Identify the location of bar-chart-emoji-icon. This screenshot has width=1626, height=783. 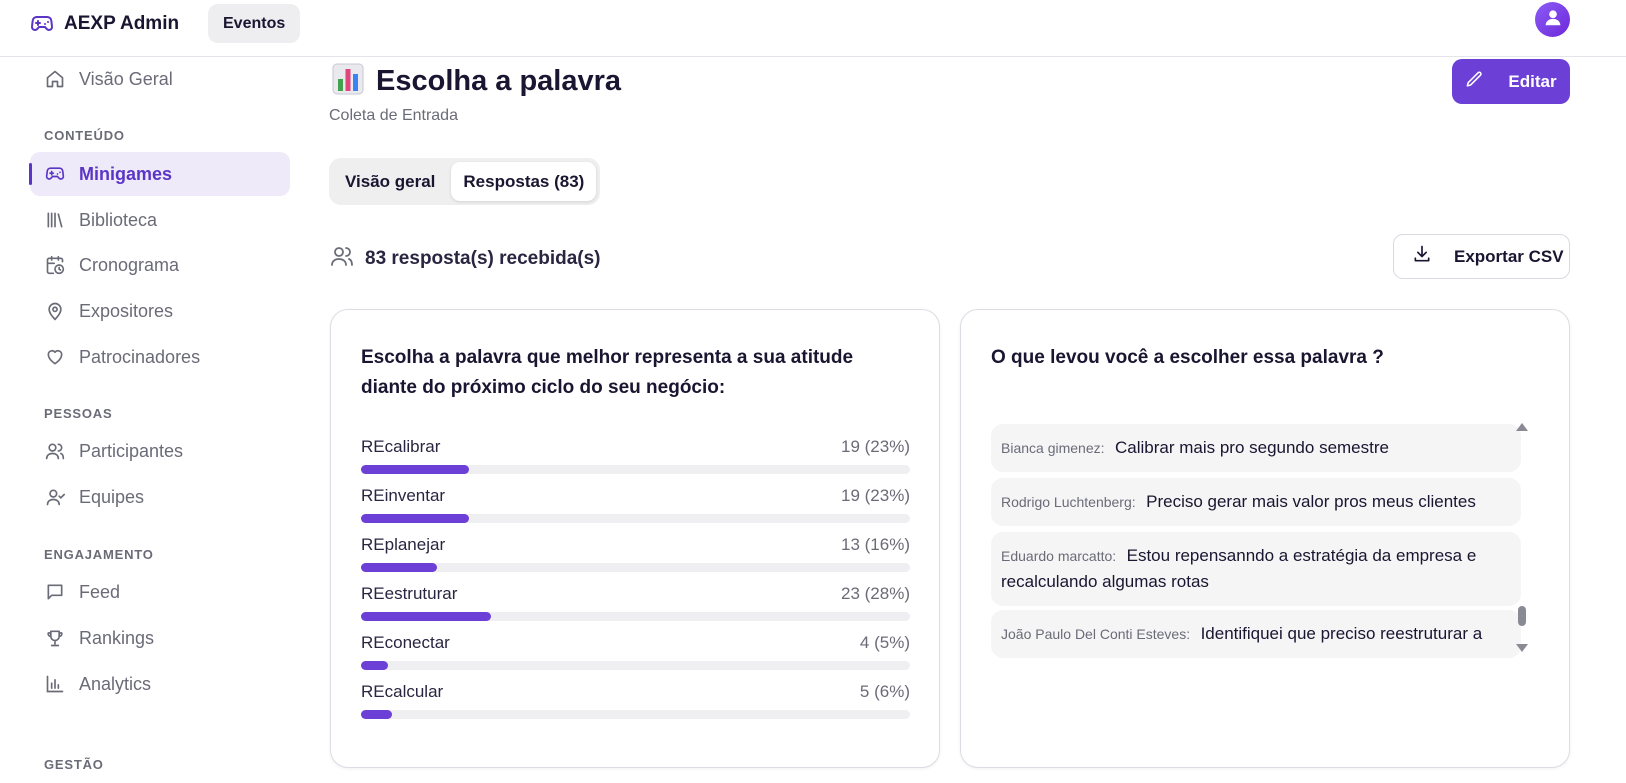
(348, 81).